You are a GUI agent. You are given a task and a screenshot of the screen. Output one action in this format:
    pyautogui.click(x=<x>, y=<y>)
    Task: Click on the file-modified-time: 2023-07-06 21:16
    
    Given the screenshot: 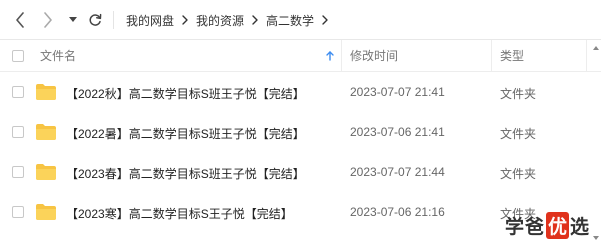 What is the action you would take?
    pyautogui.click(x=397, y=212)
    